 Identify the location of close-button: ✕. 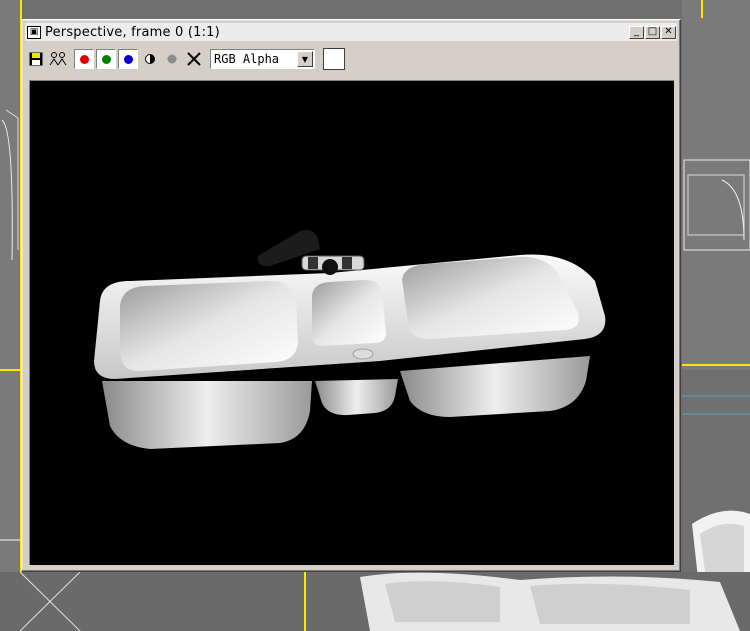
(668, 32).